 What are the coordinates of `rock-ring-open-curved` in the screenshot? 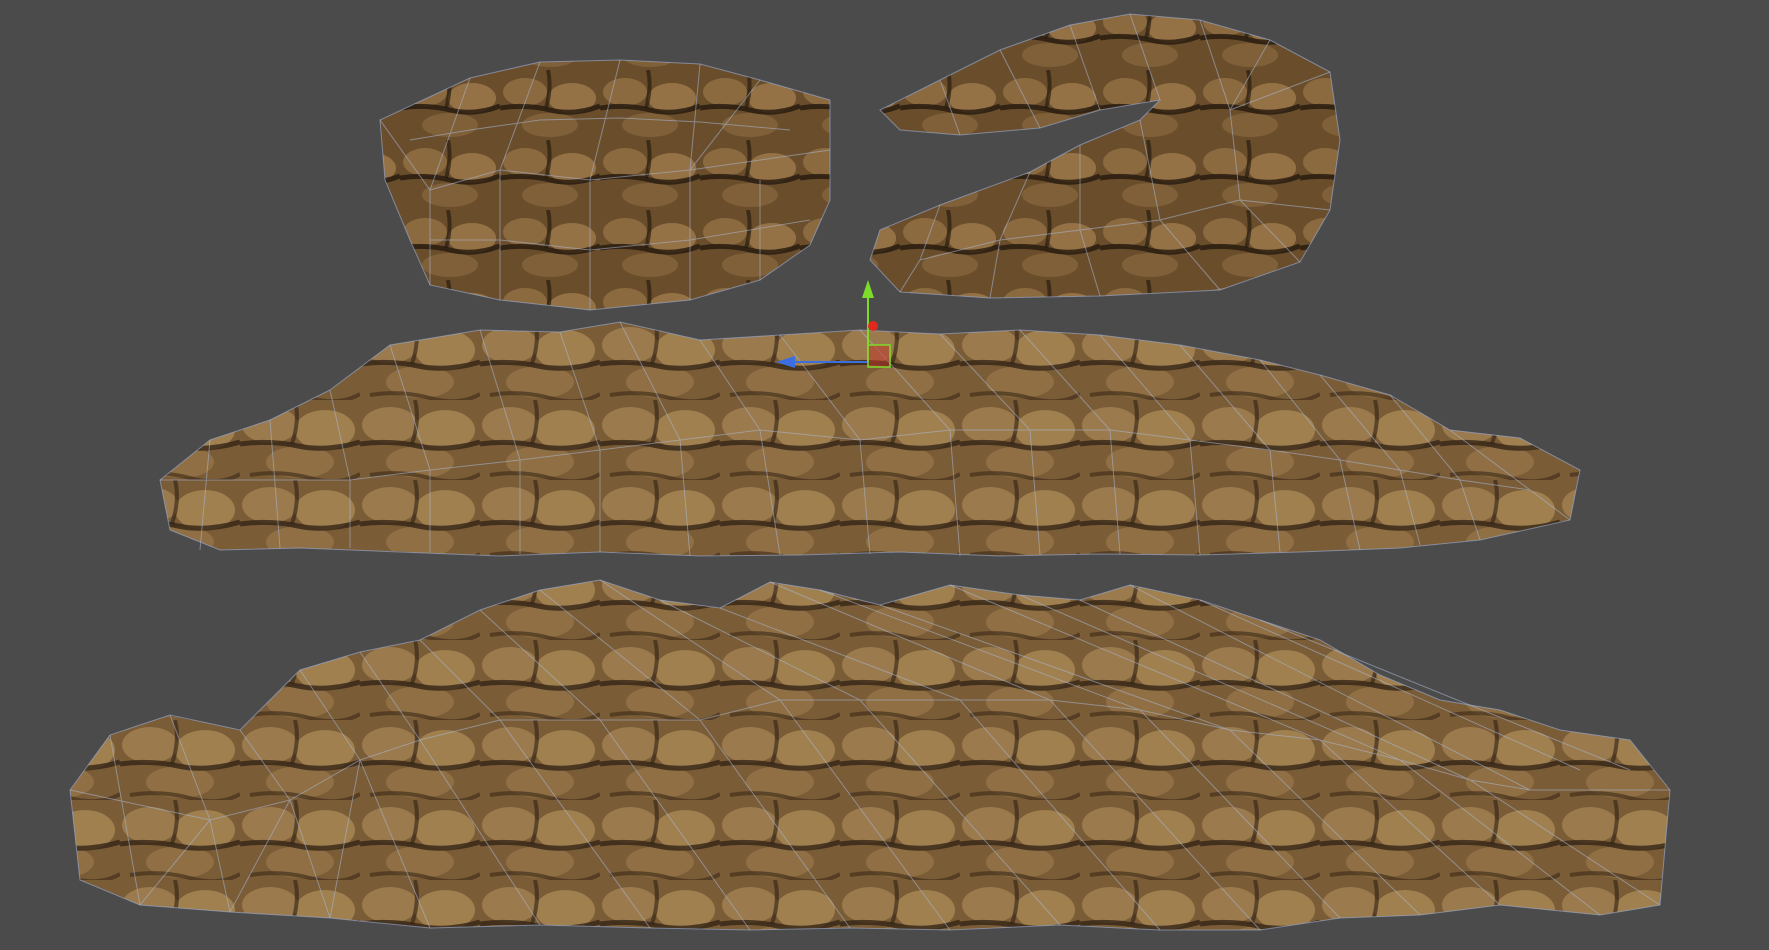 It's located at (1105, 156).